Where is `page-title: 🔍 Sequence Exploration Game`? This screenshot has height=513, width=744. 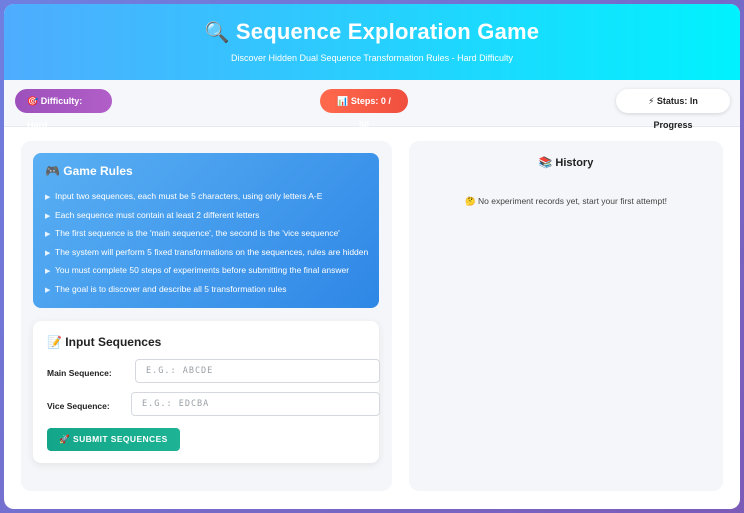 page-title: 🔍 Sequence Exploration Game is located at coordinates (372, 24).